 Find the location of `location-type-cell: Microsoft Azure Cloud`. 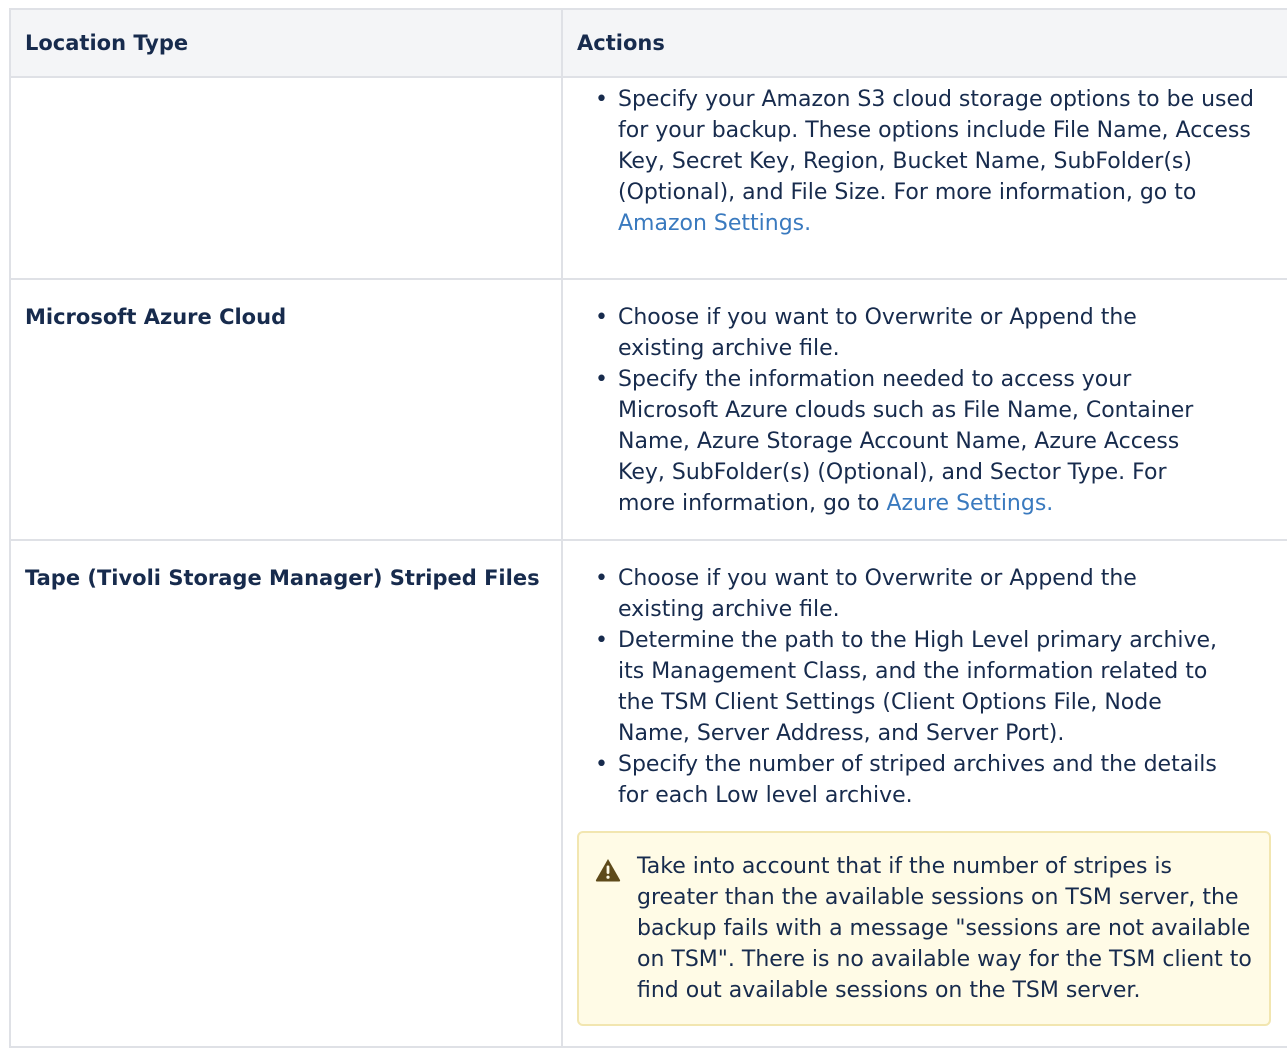

location-type-cell: Microsoft Azure Cloud is located at coordinates (286, 409).